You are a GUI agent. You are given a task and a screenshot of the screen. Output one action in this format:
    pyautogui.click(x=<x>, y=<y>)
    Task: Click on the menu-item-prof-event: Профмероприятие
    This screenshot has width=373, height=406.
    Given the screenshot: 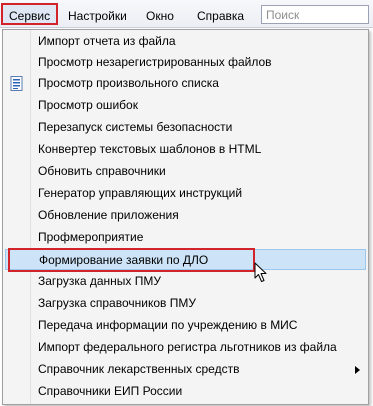 What is the action you would take?
    pyautogui.click(x=185, y=237)
    